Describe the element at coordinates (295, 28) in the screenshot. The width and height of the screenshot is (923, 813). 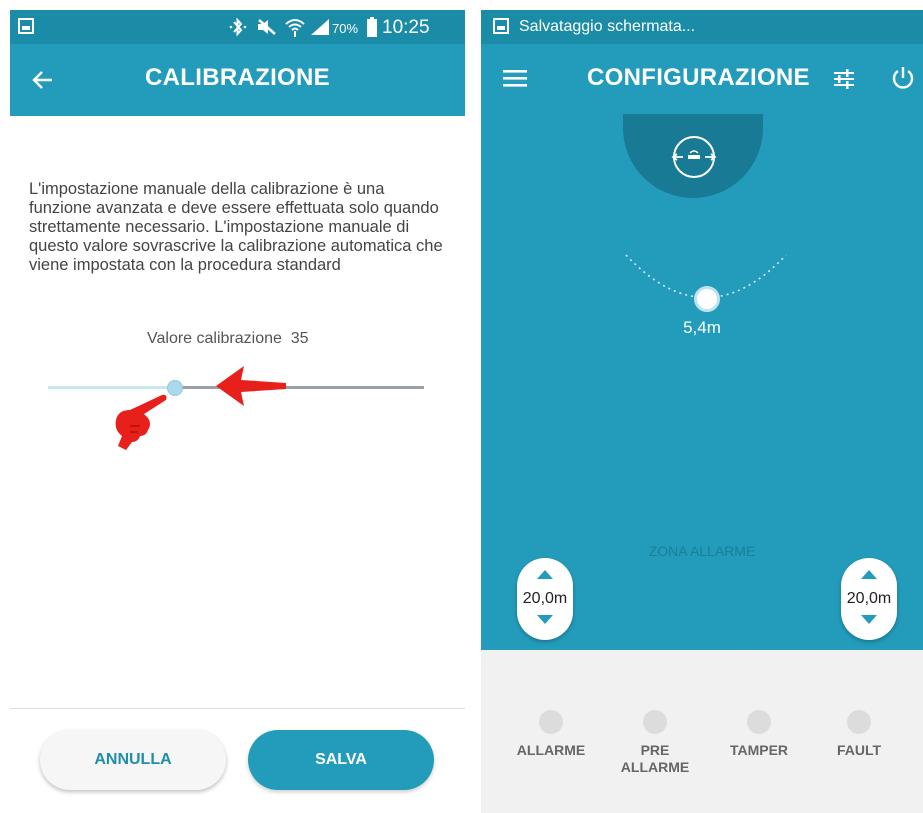
I see `wifi-icon` at that location.